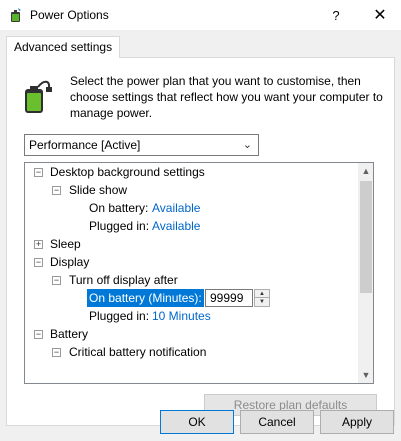 This screenshot has height=441, width=401. What do you see at coordinates (123, 280) in the screenshot?
I see `tree-label: Turn off display after` at bounding box center [123, 280].